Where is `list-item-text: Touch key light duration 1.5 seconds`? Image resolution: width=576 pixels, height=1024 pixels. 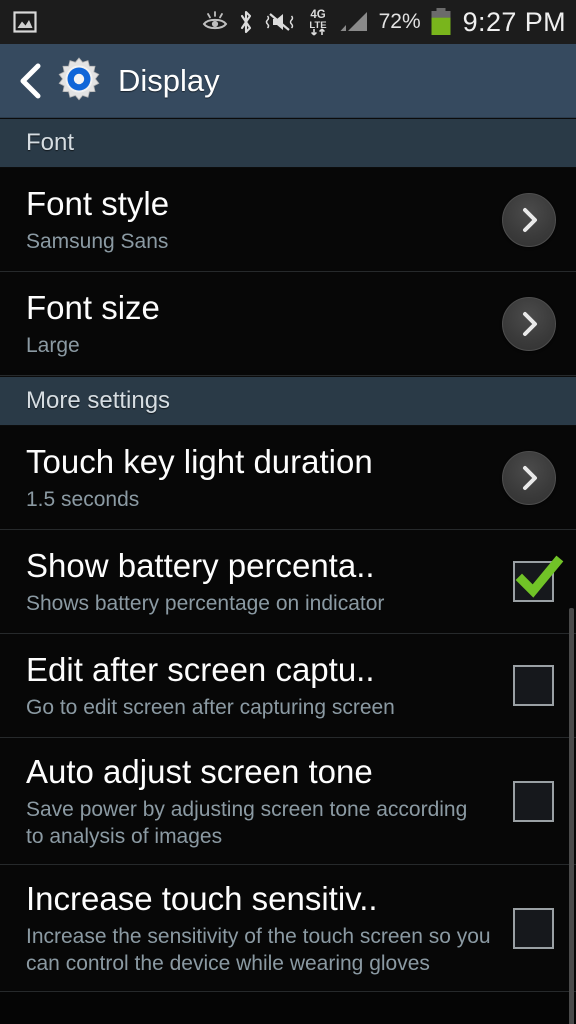 list-item-text: Touch key light duration 1.5 seconds is located at coordinates (261, 477).